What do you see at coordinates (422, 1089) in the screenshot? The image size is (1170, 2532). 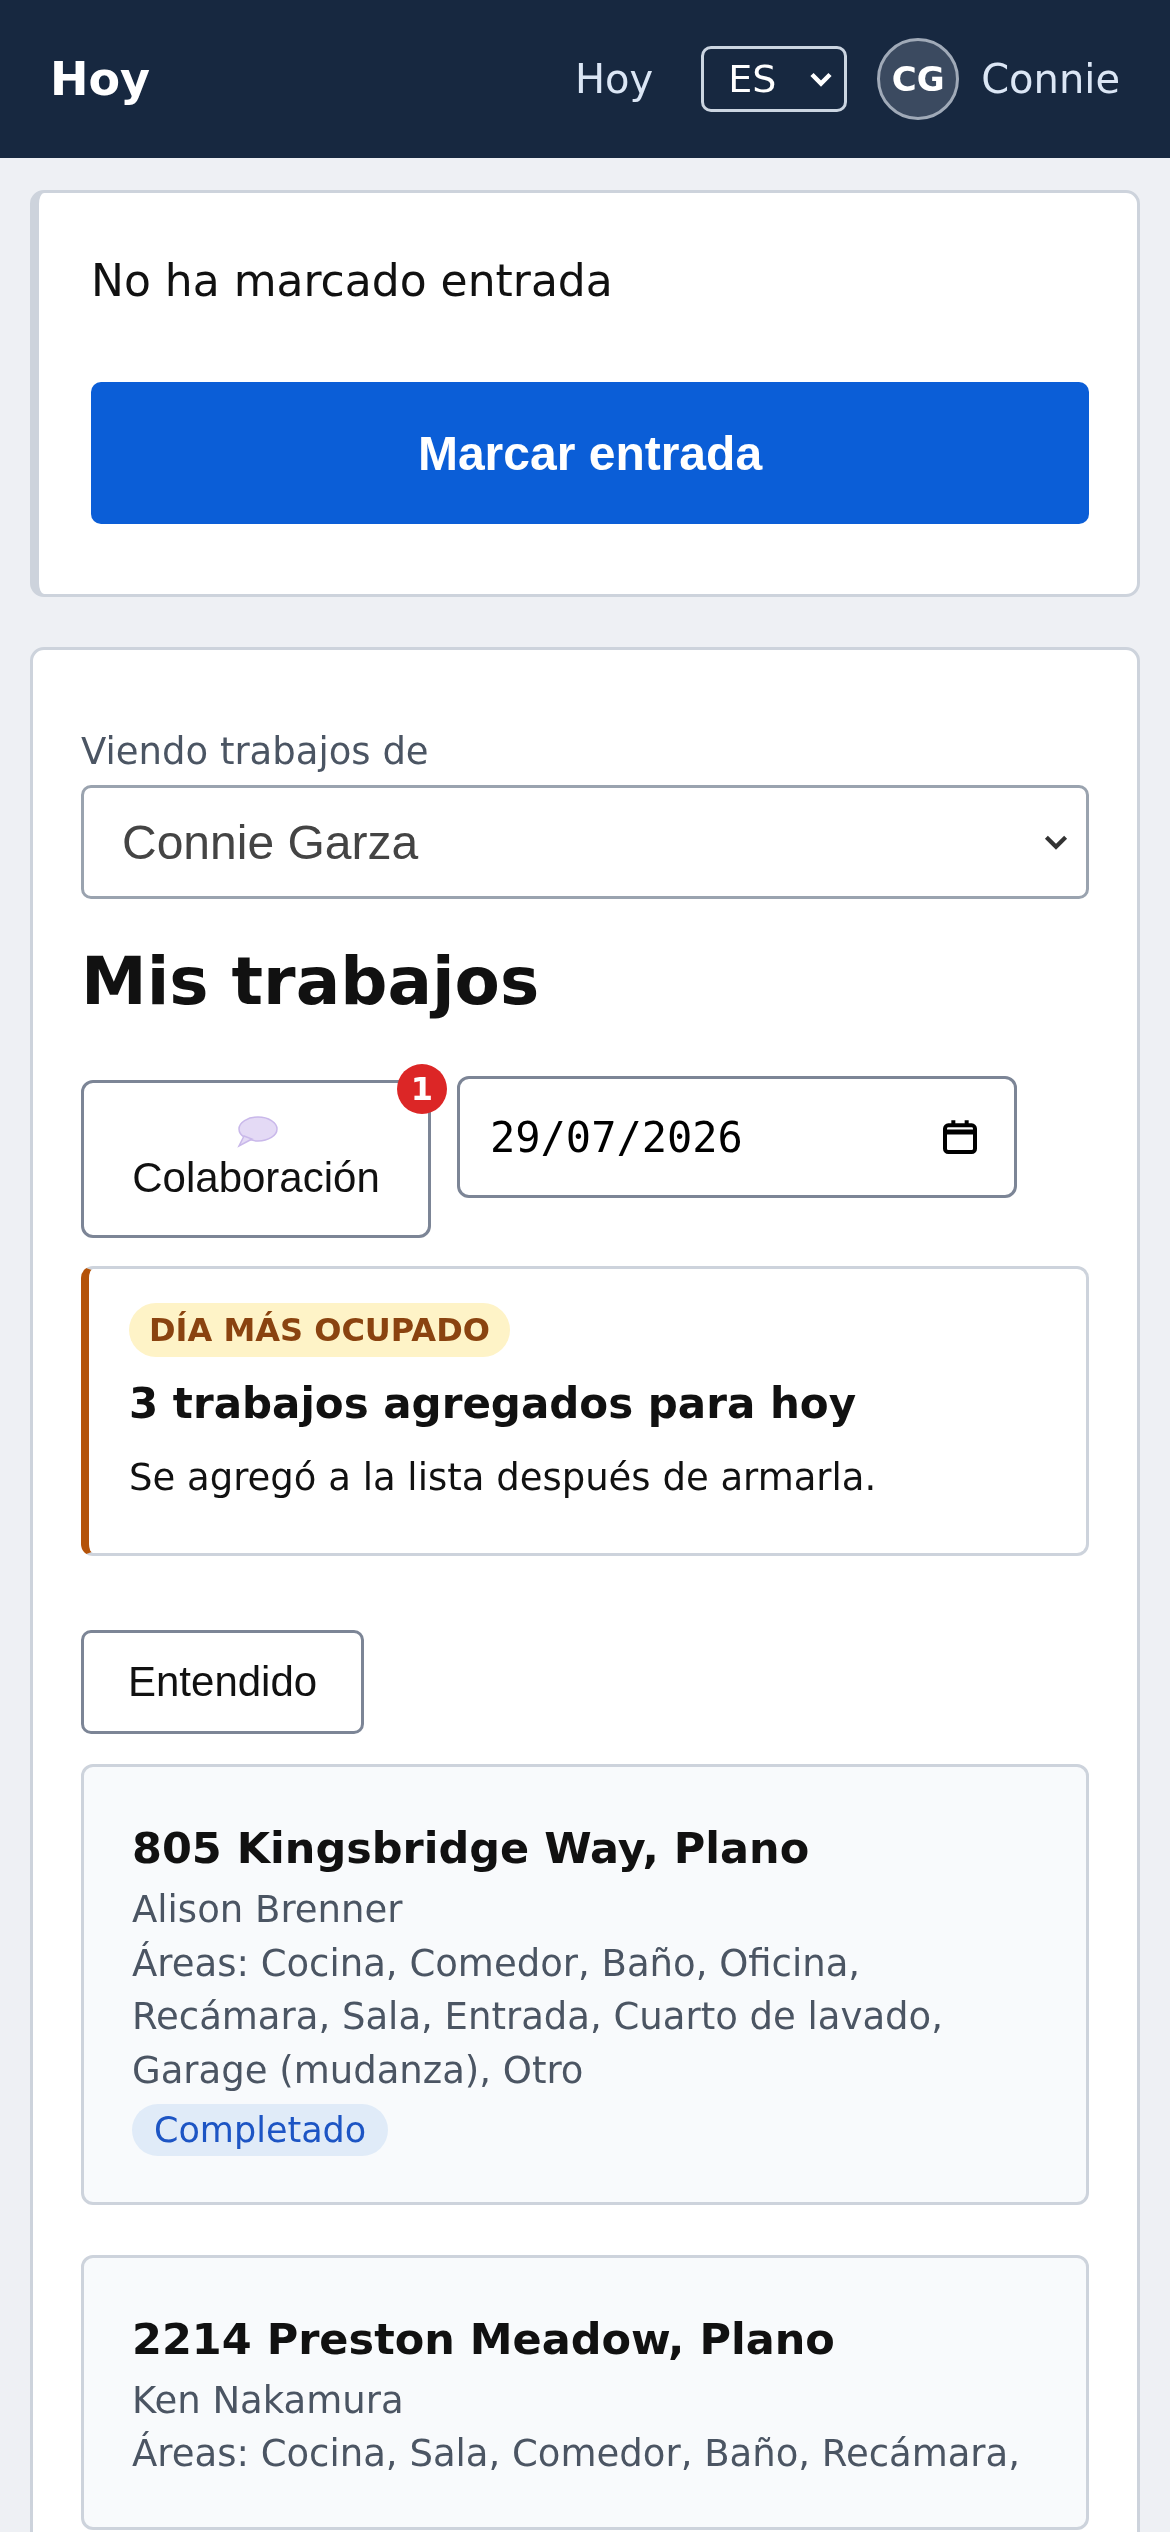 I see `notification-badge: 1` at bounding box center [422, 1089].